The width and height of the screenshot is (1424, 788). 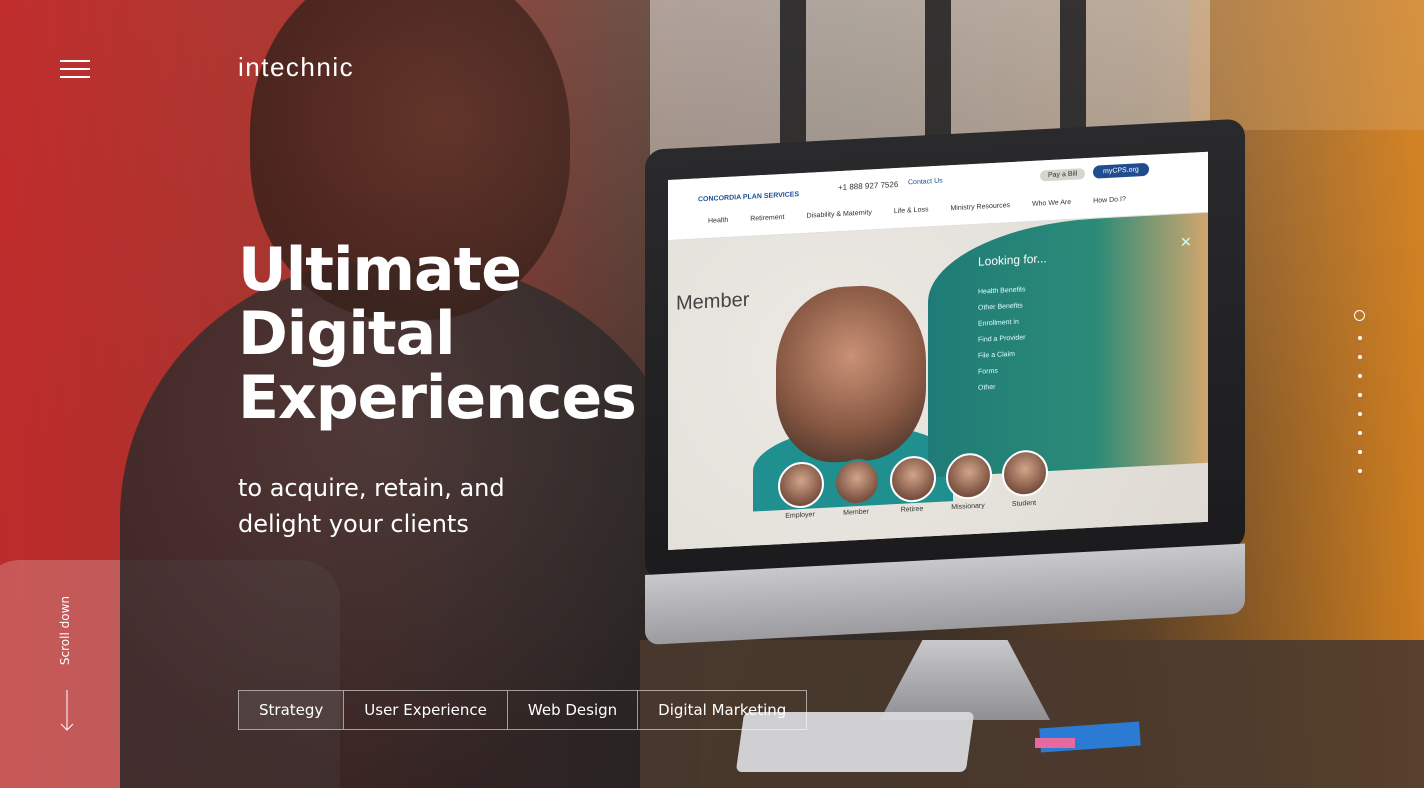 I want to click on tab-web-design: Web Design, so click(x=571, y=710).